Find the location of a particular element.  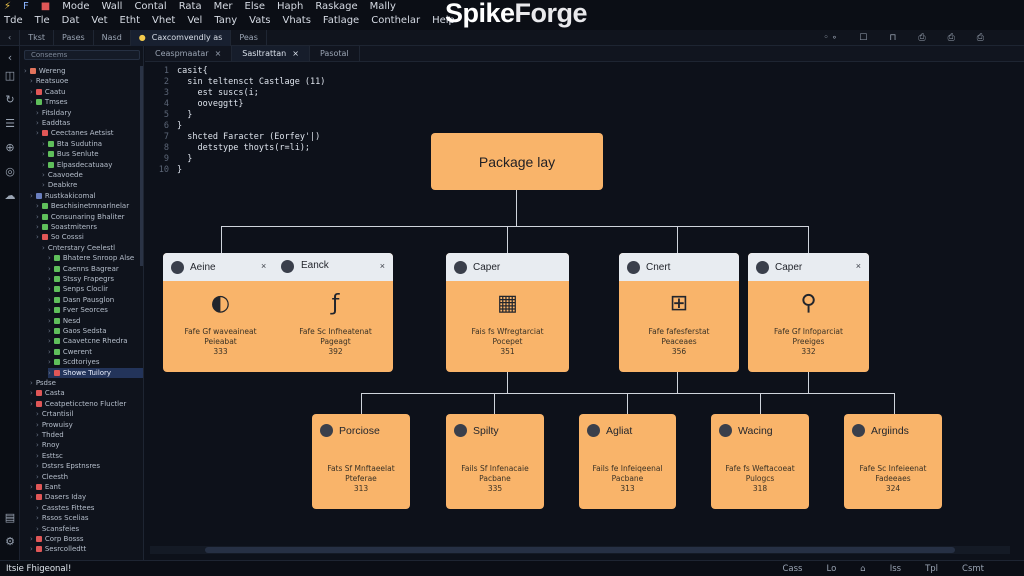

tree-item: › Psdse is located at coordinates (86, 383).